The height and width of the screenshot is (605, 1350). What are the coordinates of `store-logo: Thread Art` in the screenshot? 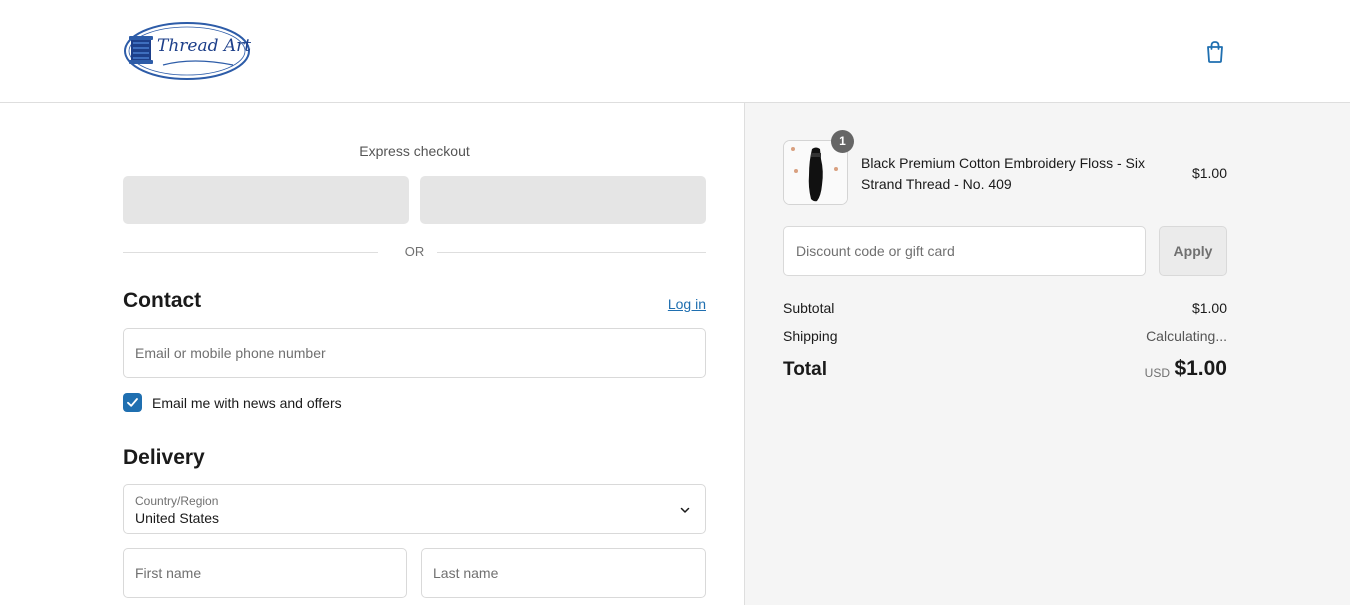 It's located at (187, 51).